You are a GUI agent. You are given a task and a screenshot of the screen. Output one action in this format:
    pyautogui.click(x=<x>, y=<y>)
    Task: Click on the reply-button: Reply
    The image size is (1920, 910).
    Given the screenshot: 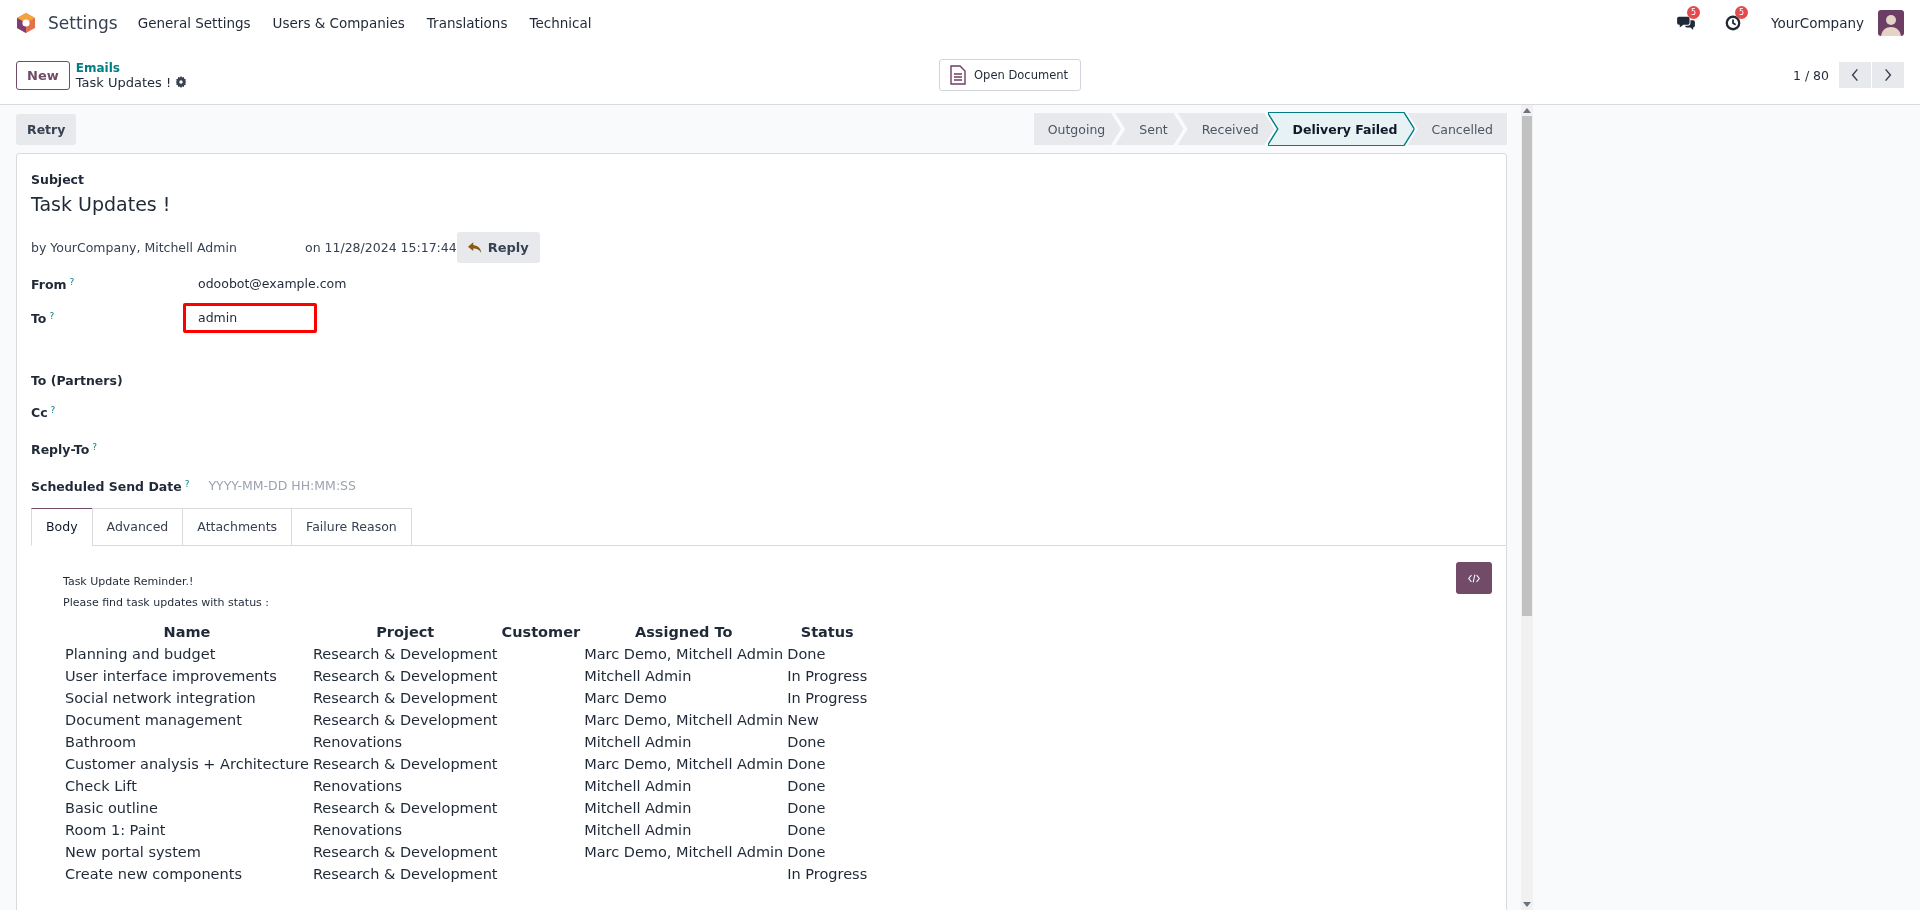 What is the action you would take?
    pyautogui.click(x=498, y=247)
    